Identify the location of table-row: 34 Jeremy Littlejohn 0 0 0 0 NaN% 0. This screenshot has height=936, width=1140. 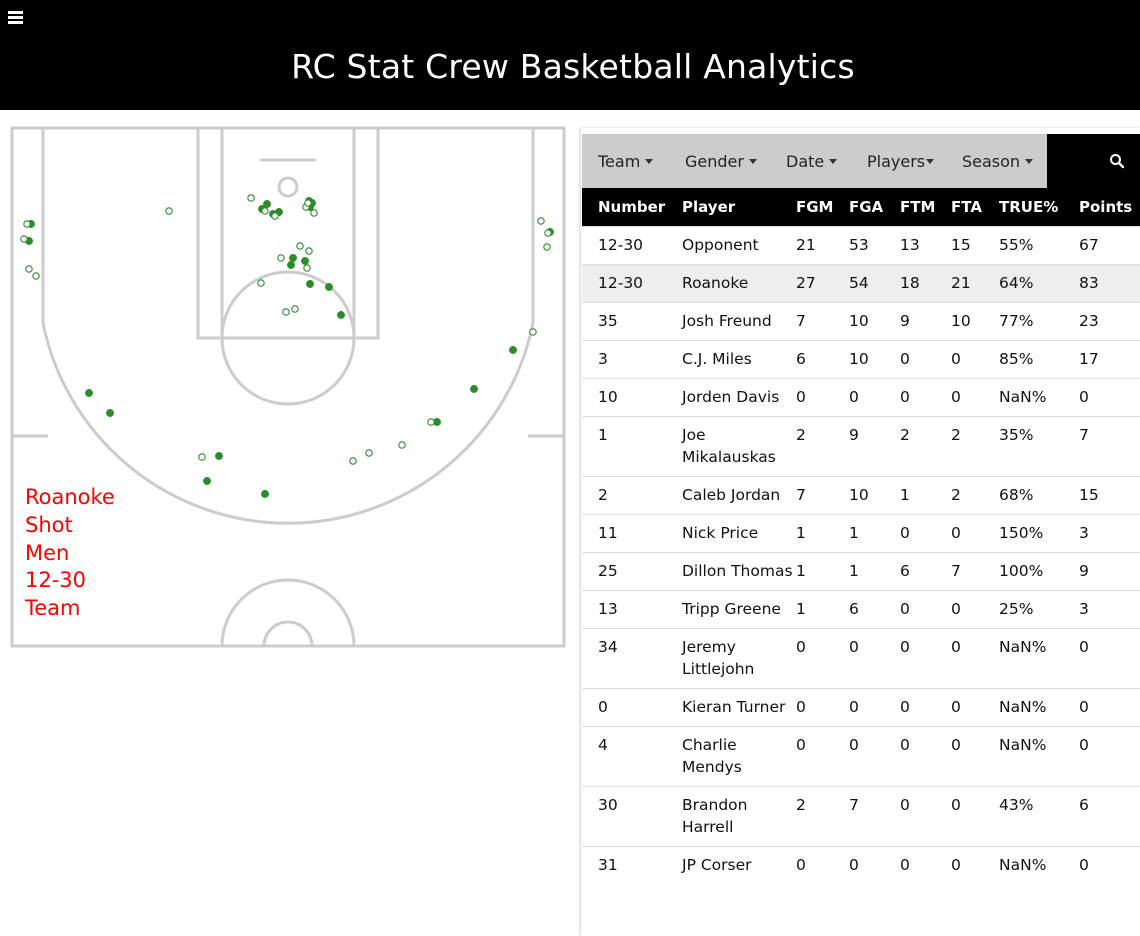
(861, 658).